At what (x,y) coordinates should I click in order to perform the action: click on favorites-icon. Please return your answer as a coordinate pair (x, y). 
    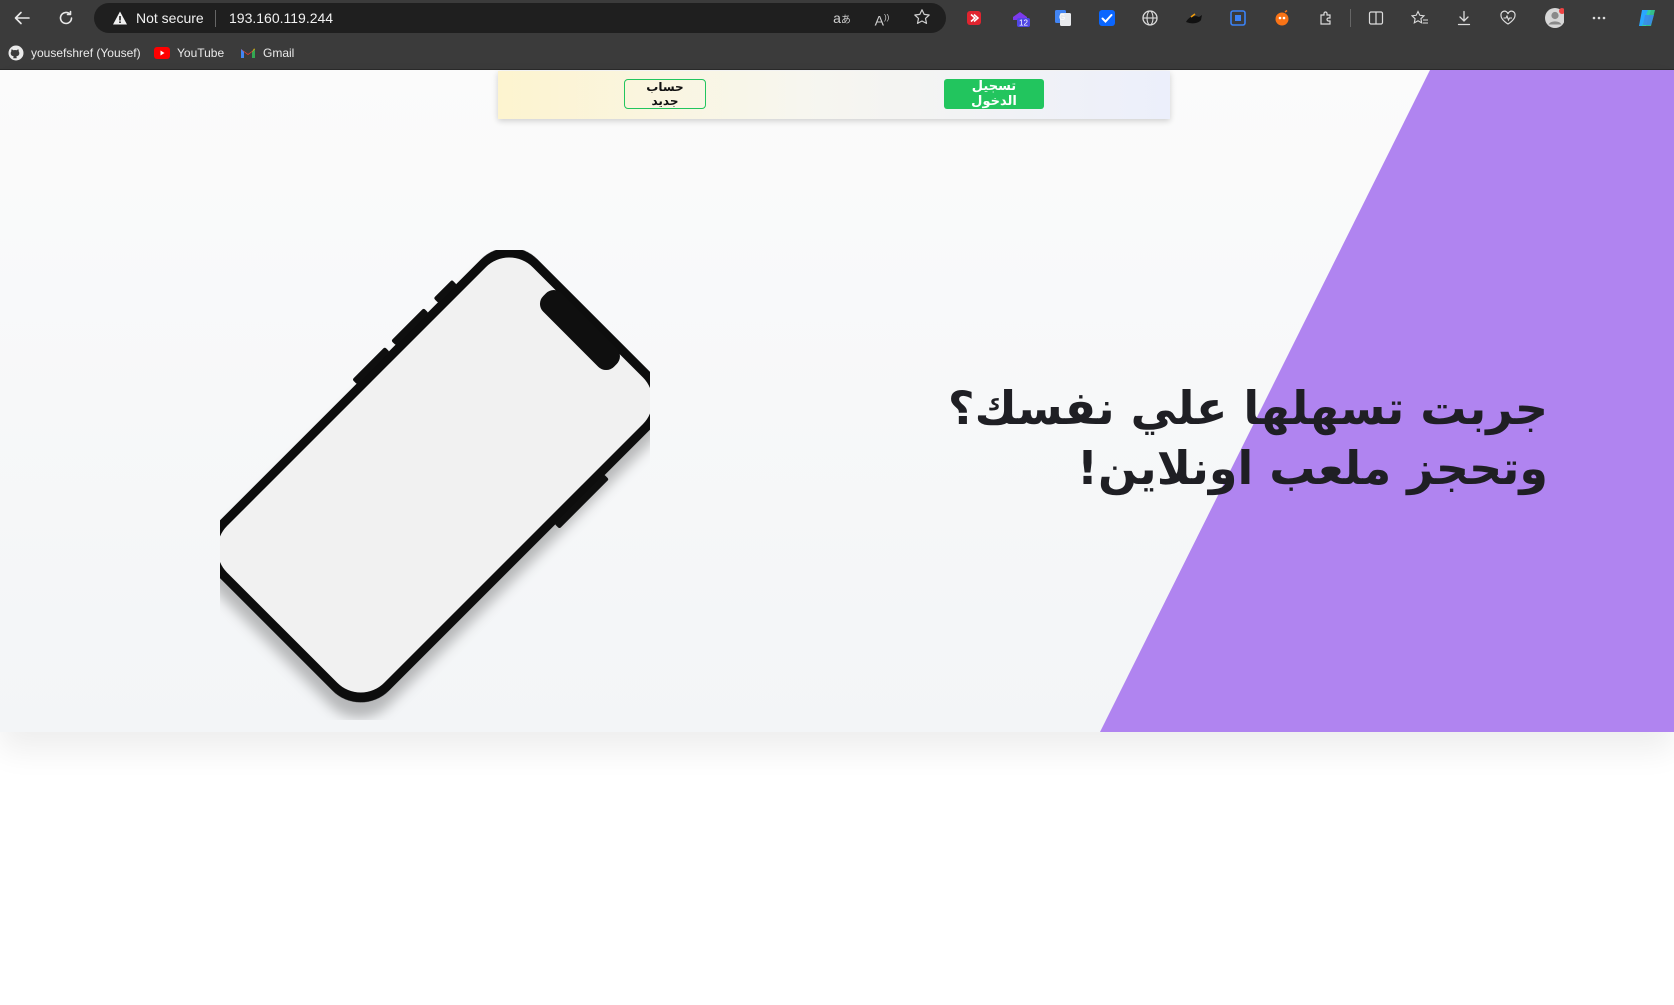
    Looking at the image, I should click on (1420, 18).